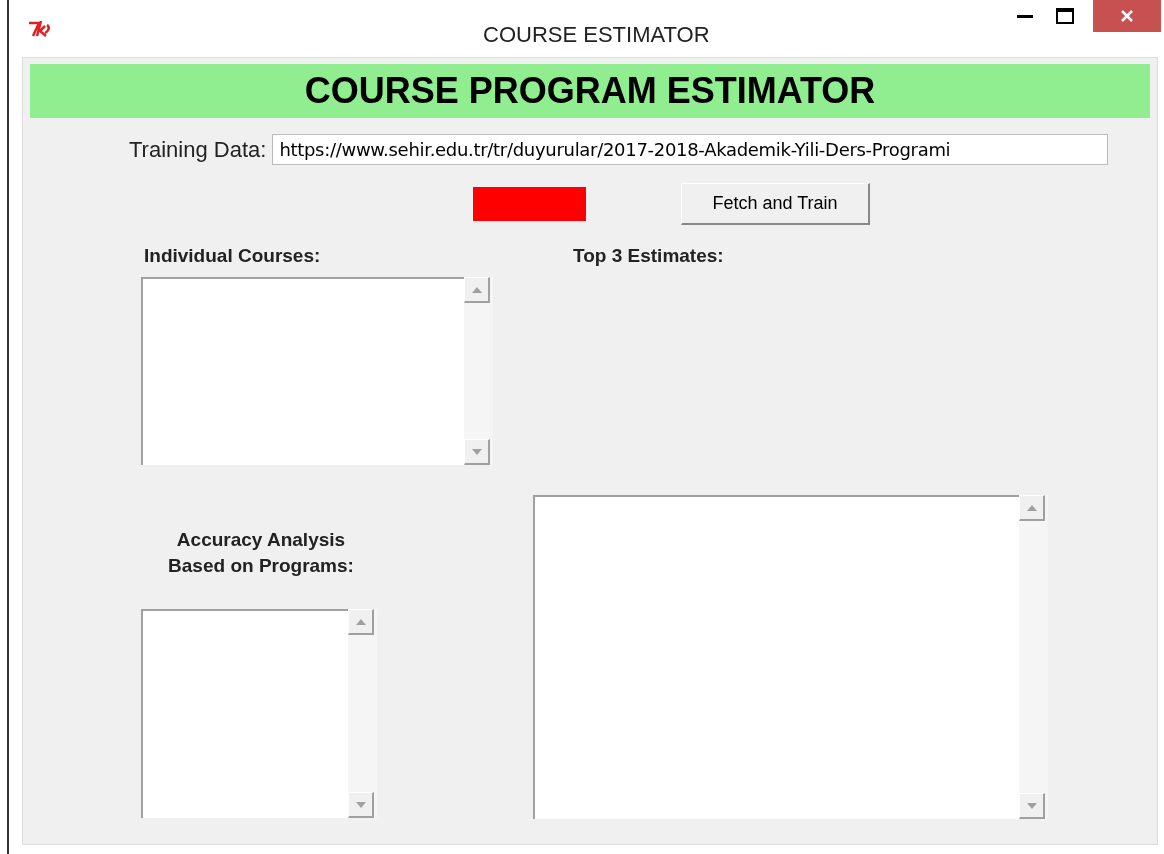 This screenshot has width=1164, height=854. Describe the element at coordinates (261, 553) in the screenshot. I see `accuracy-analysis-label: Accuracy Analysis Based on Programs:` at that location.